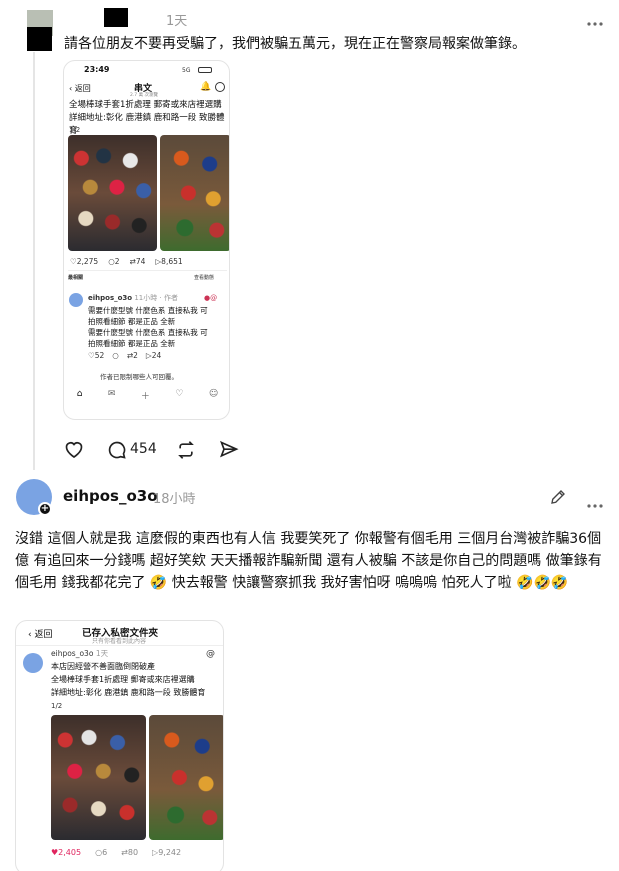 This screenshot has width=619, height=871. Describe the element at coordinates (97, 69) in the screenshot. I see `status-time: 23:49` at that location.